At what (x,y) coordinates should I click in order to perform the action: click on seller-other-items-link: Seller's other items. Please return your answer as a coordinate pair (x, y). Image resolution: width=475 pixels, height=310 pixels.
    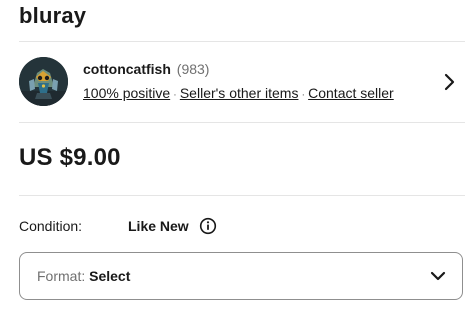
    Looking at the image, I should click on (239, 93).